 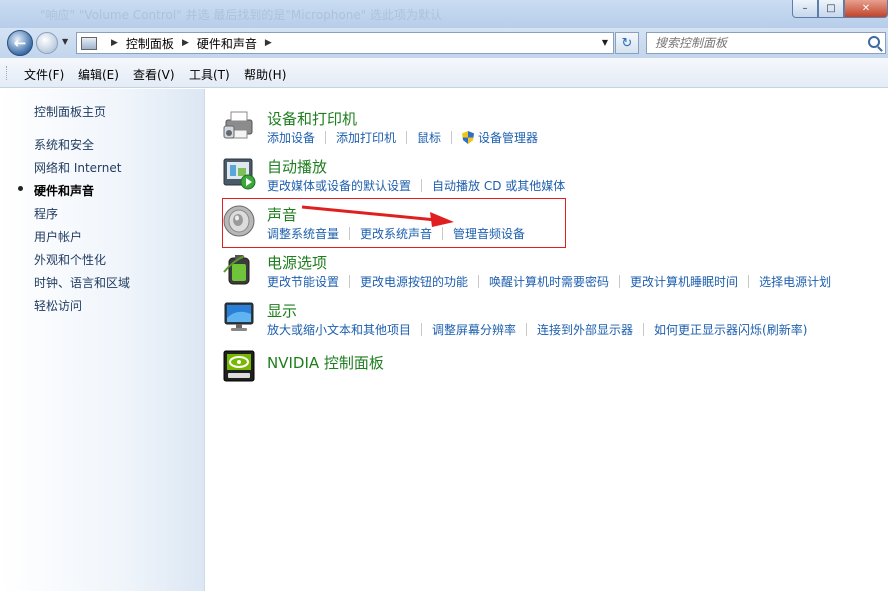 I want to click on refresh-button: ↻, so click(x=627, y=43).